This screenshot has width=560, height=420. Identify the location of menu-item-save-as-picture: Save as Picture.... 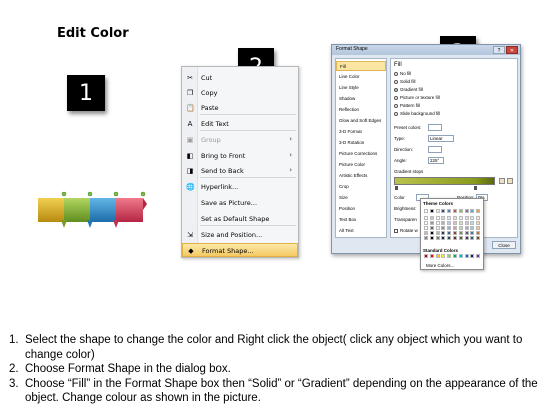
(240, 203).